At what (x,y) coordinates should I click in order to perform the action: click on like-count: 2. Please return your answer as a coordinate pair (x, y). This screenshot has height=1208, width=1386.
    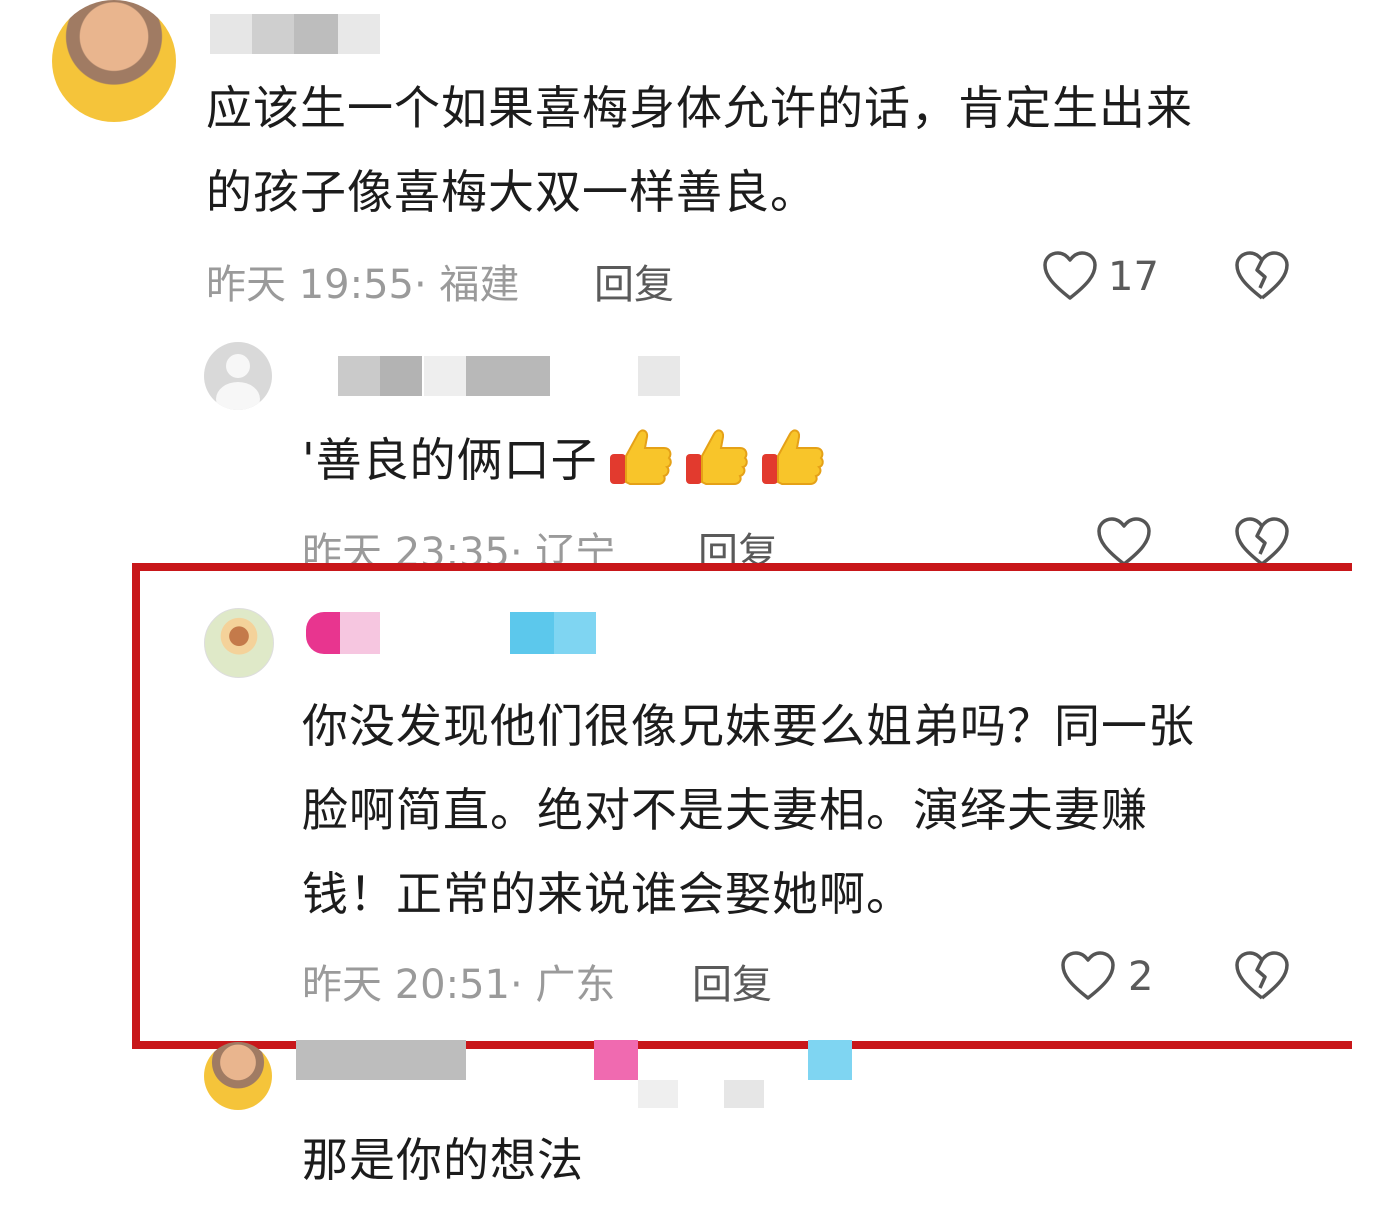
    Looking at the image, I should click on (1141, 977).